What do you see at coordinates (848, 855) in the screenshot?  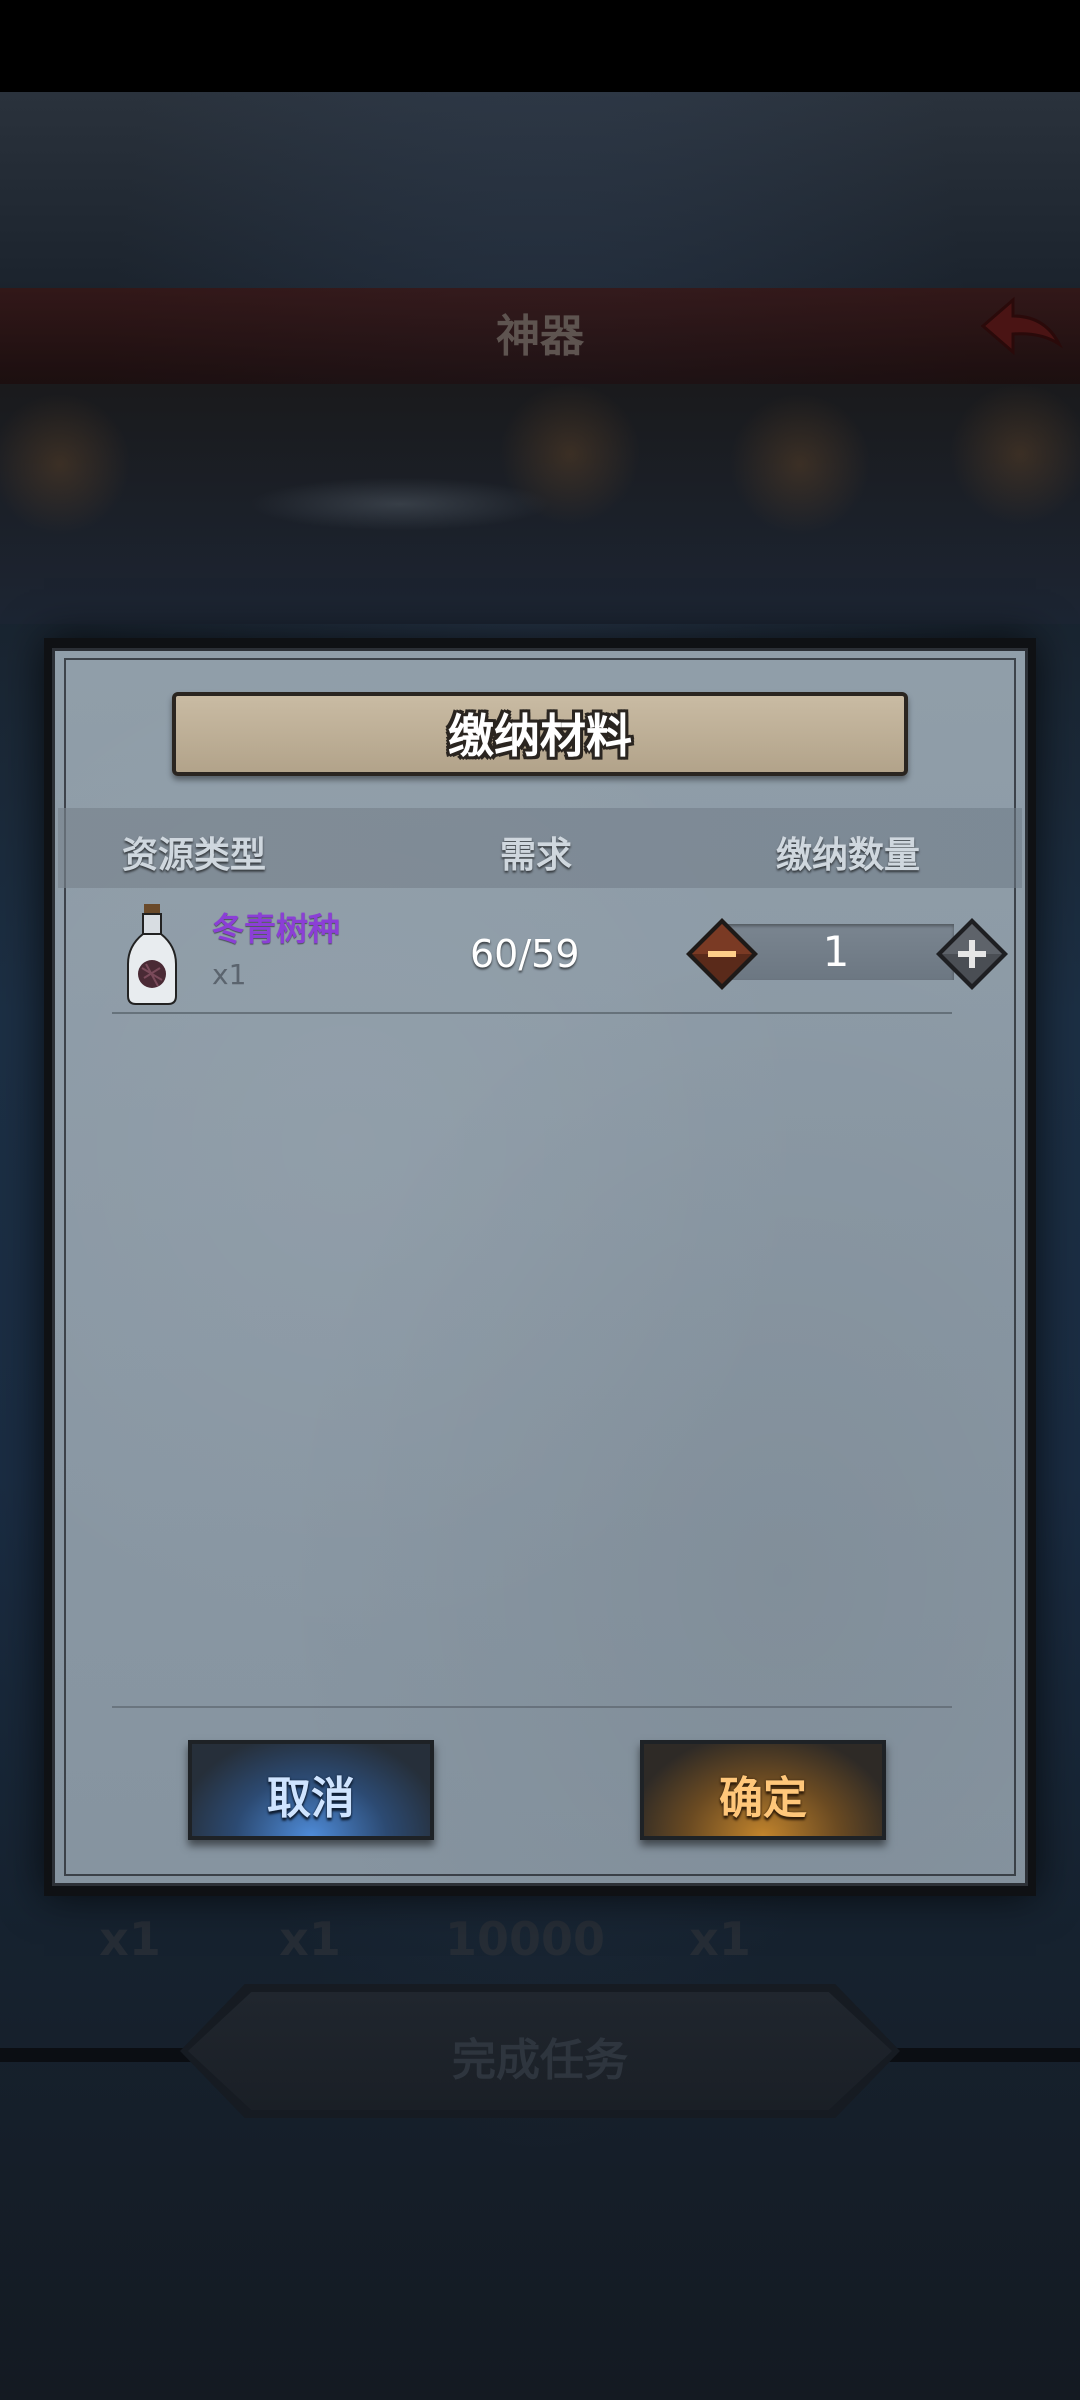 I see `header-submit-quantity: 缴纳数量` at bounding box center [848, 855].